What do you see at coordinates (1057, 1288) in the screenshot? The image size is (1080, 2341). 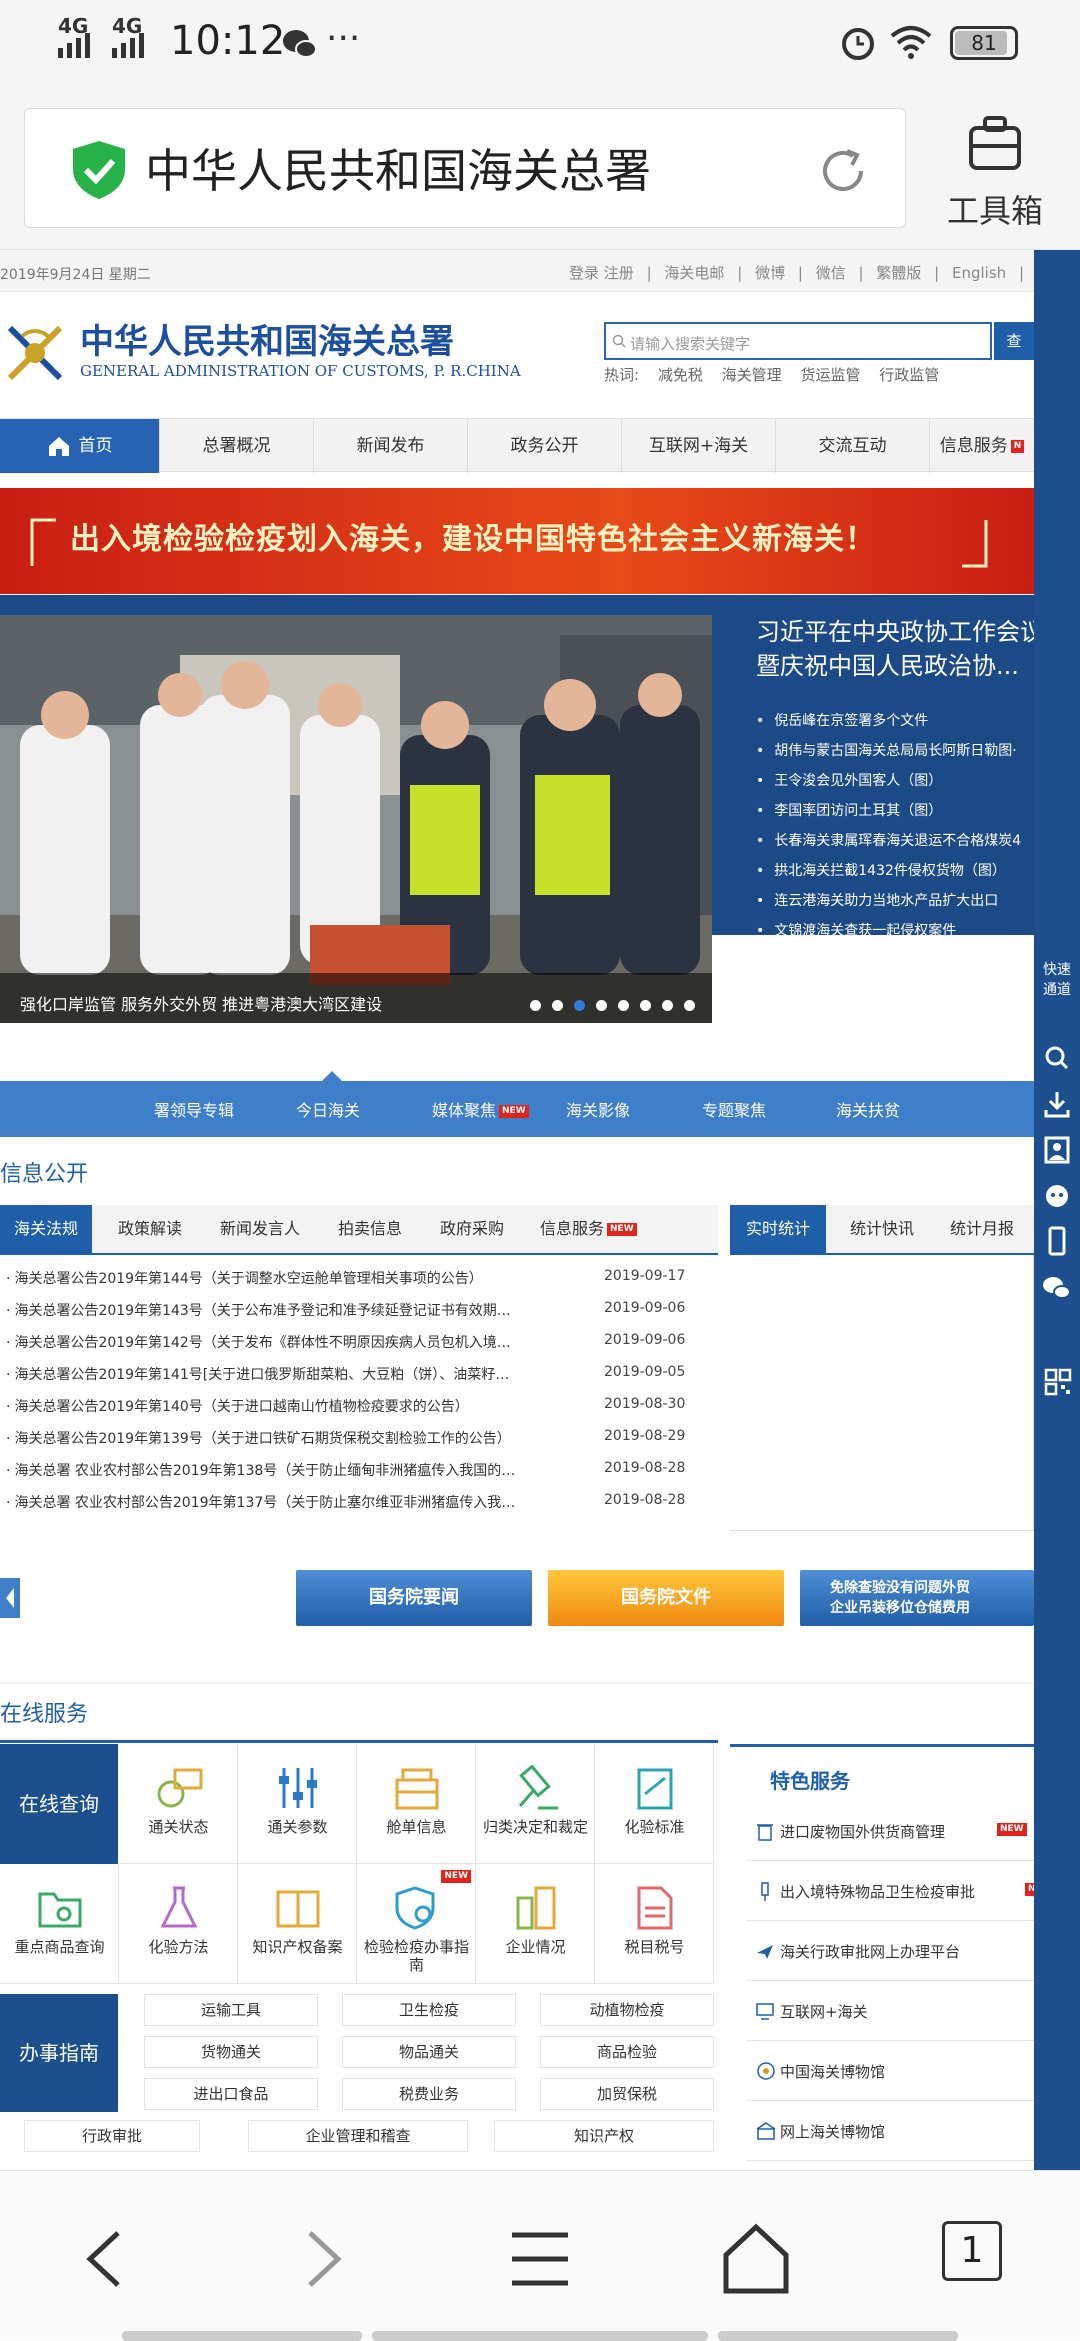 I see `wechat-icon` at bounding box center [1057, 1288].